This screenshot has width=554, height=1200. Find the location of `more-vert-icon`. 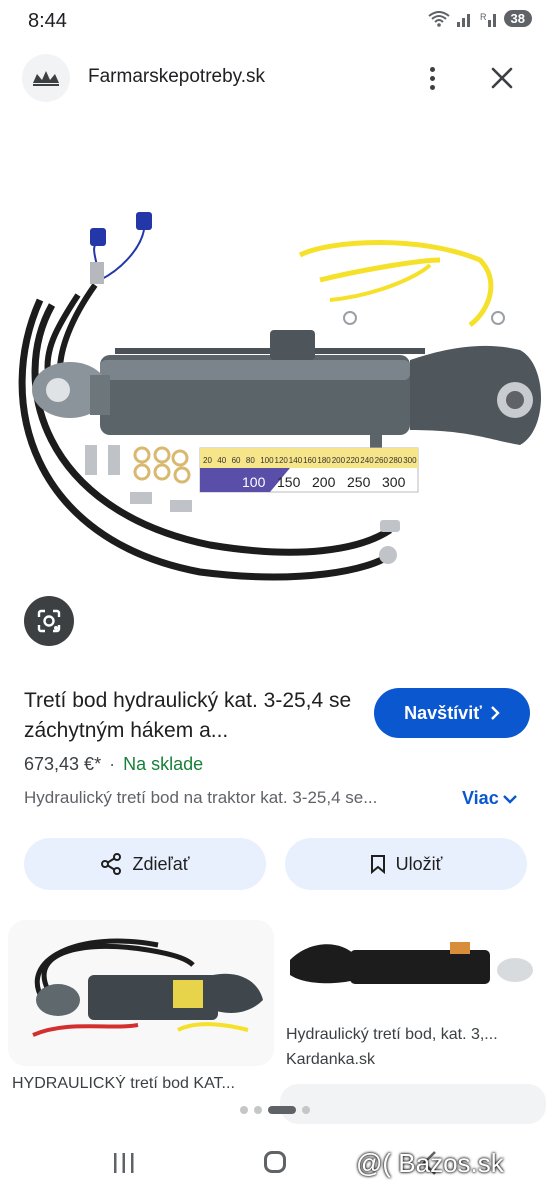

more-vert-icon is located at coordinates (432, 78).